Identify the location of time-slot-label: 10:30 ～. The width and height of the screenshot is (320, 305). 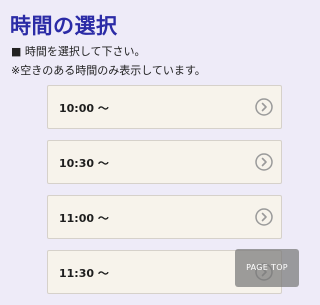
(84, 163).